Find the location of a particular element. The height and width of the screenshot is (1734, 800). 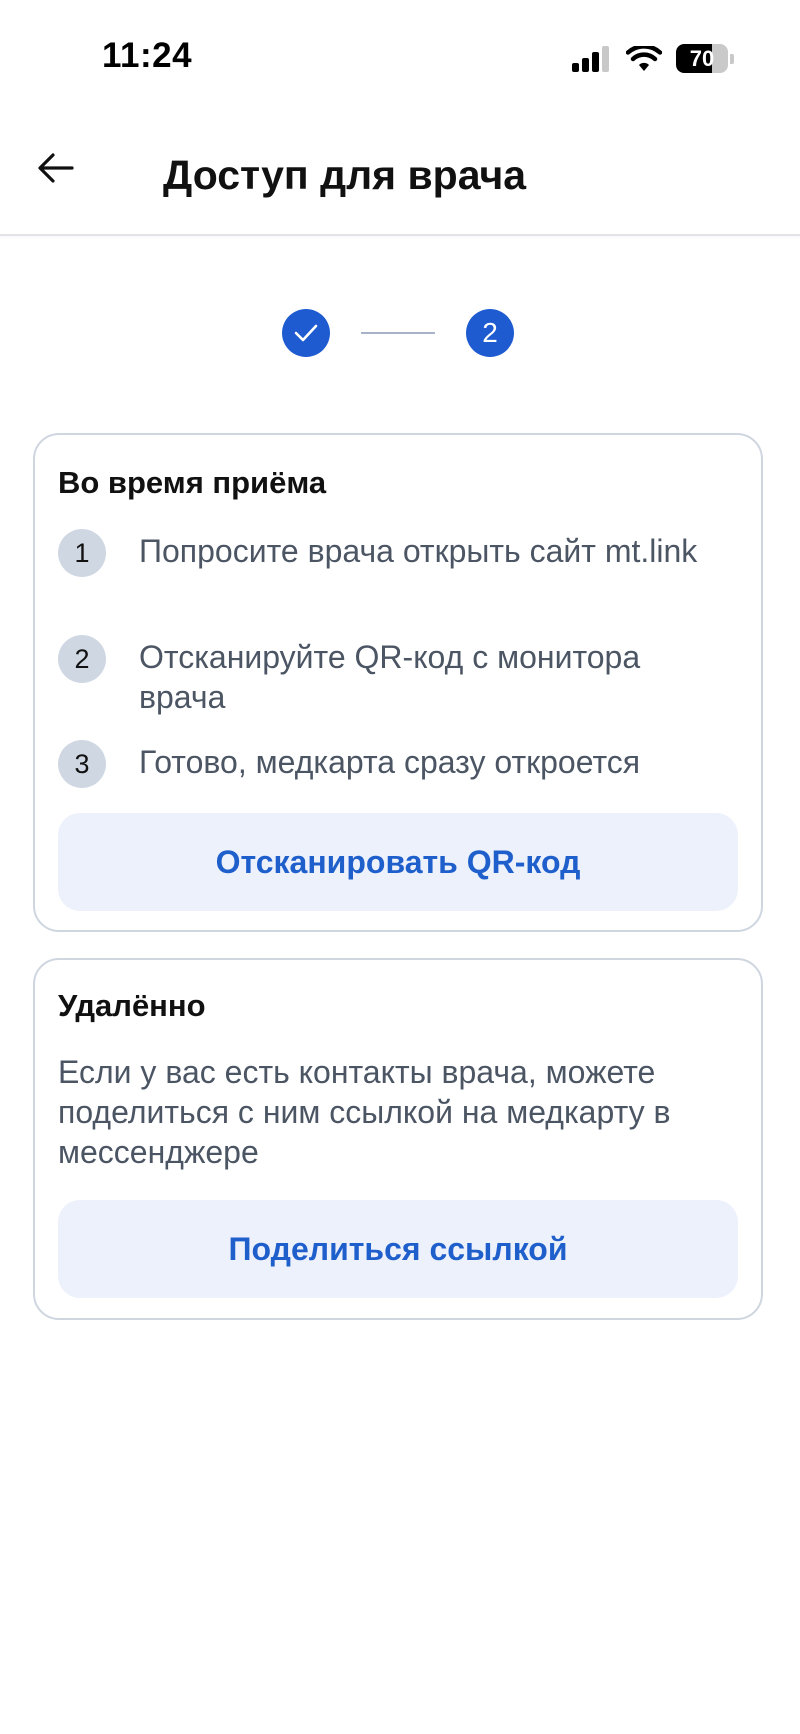

checkmark-icon is located at coordinates (306, 333).